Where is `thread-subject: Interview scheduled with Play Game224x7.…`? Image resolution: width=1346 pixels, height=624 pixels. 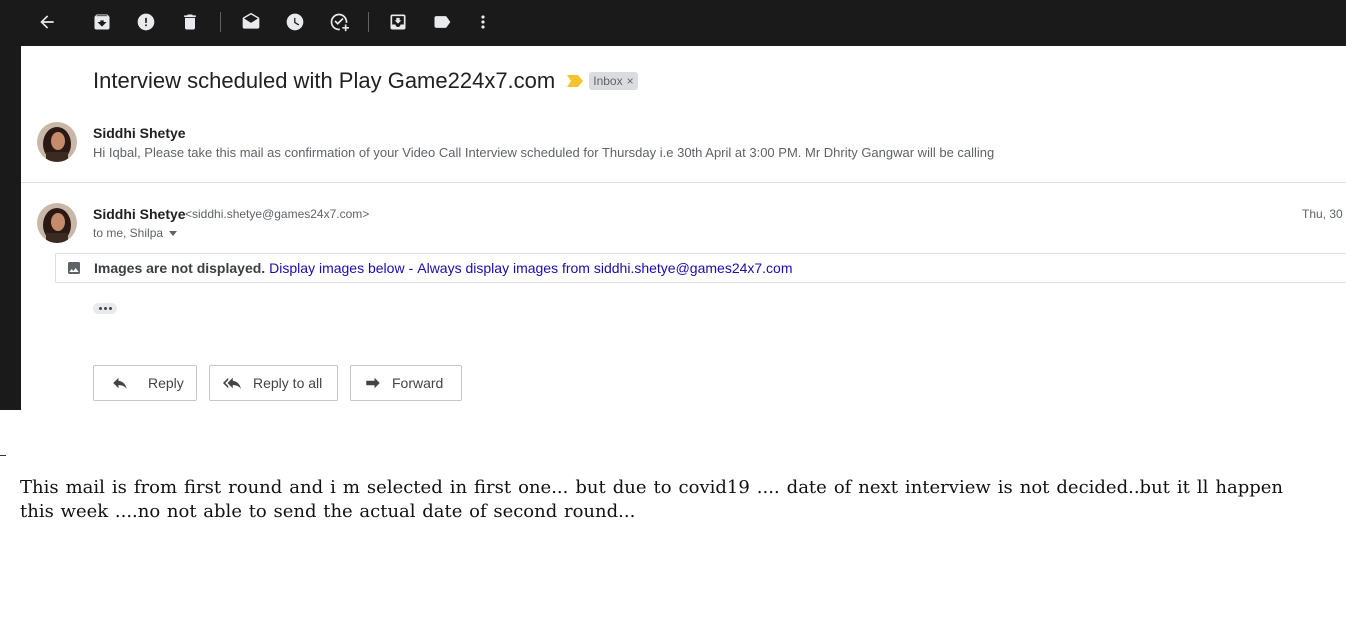
thread-subject: Interview scheduled with Play Game224x7.… is located at coordinates (324, 80).